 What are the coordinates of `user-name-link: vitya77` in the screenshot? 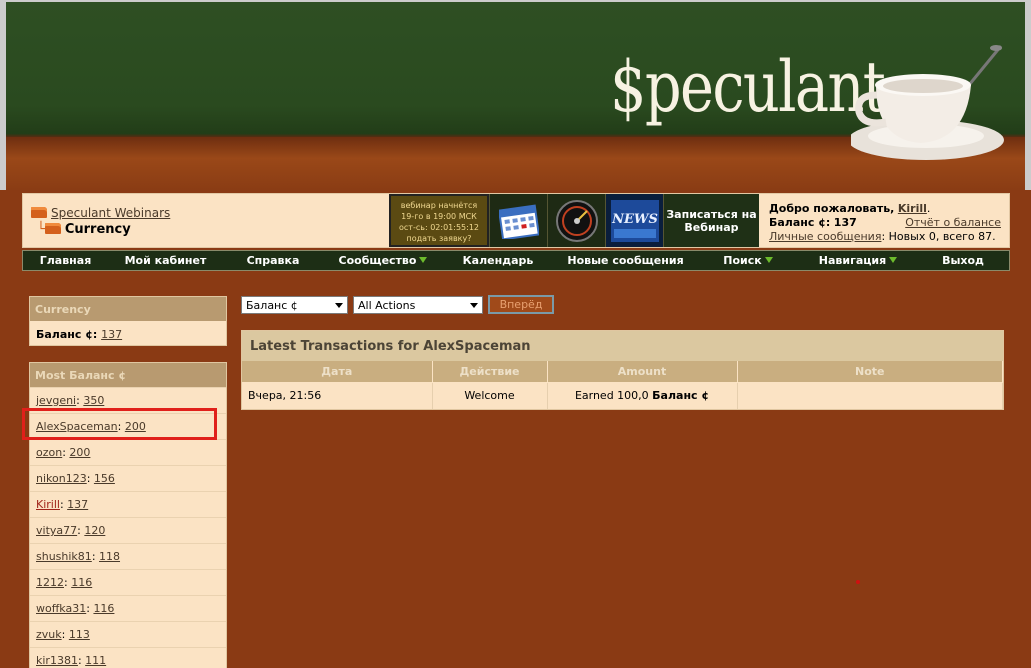 It's located at (56, 530).